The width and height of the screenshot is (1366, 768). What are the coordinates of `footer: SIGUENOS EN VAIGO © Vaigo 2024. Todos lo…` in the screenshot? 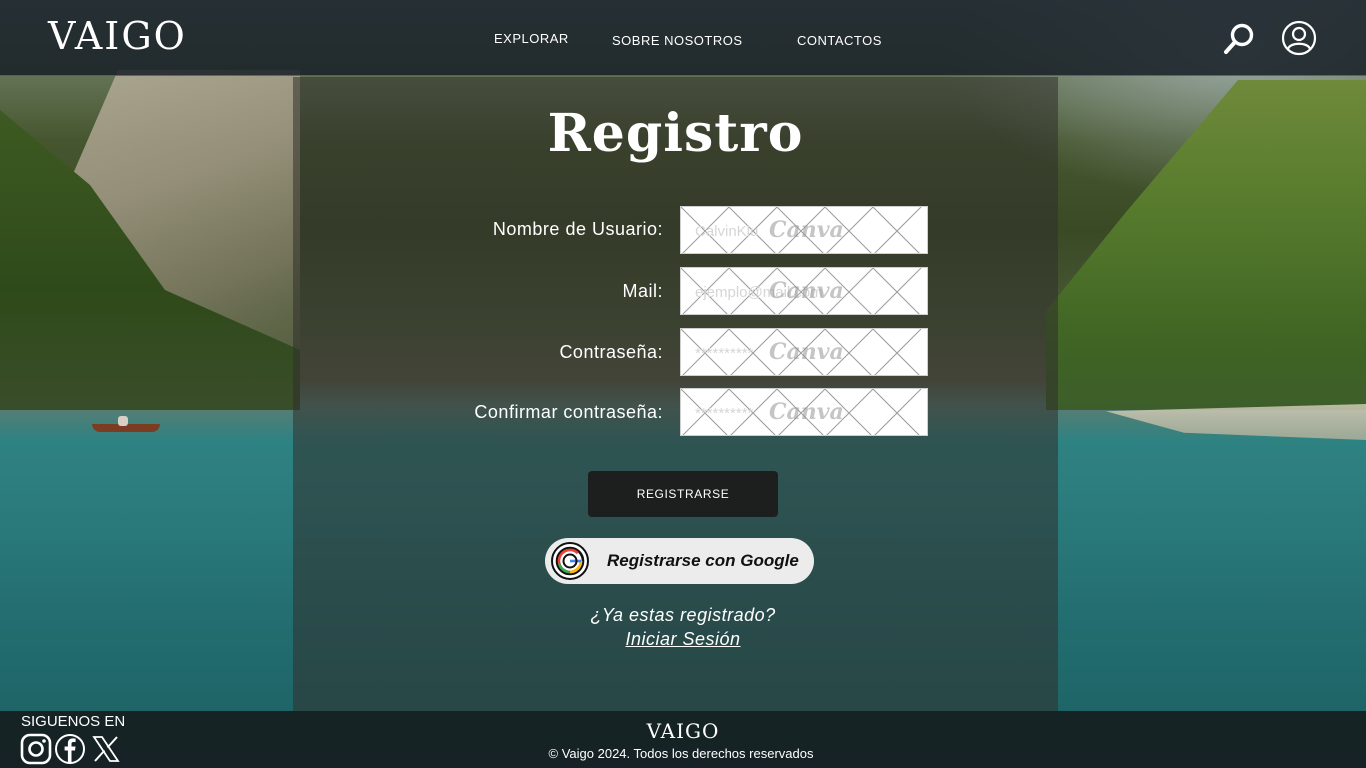 It's located at (683, 739).